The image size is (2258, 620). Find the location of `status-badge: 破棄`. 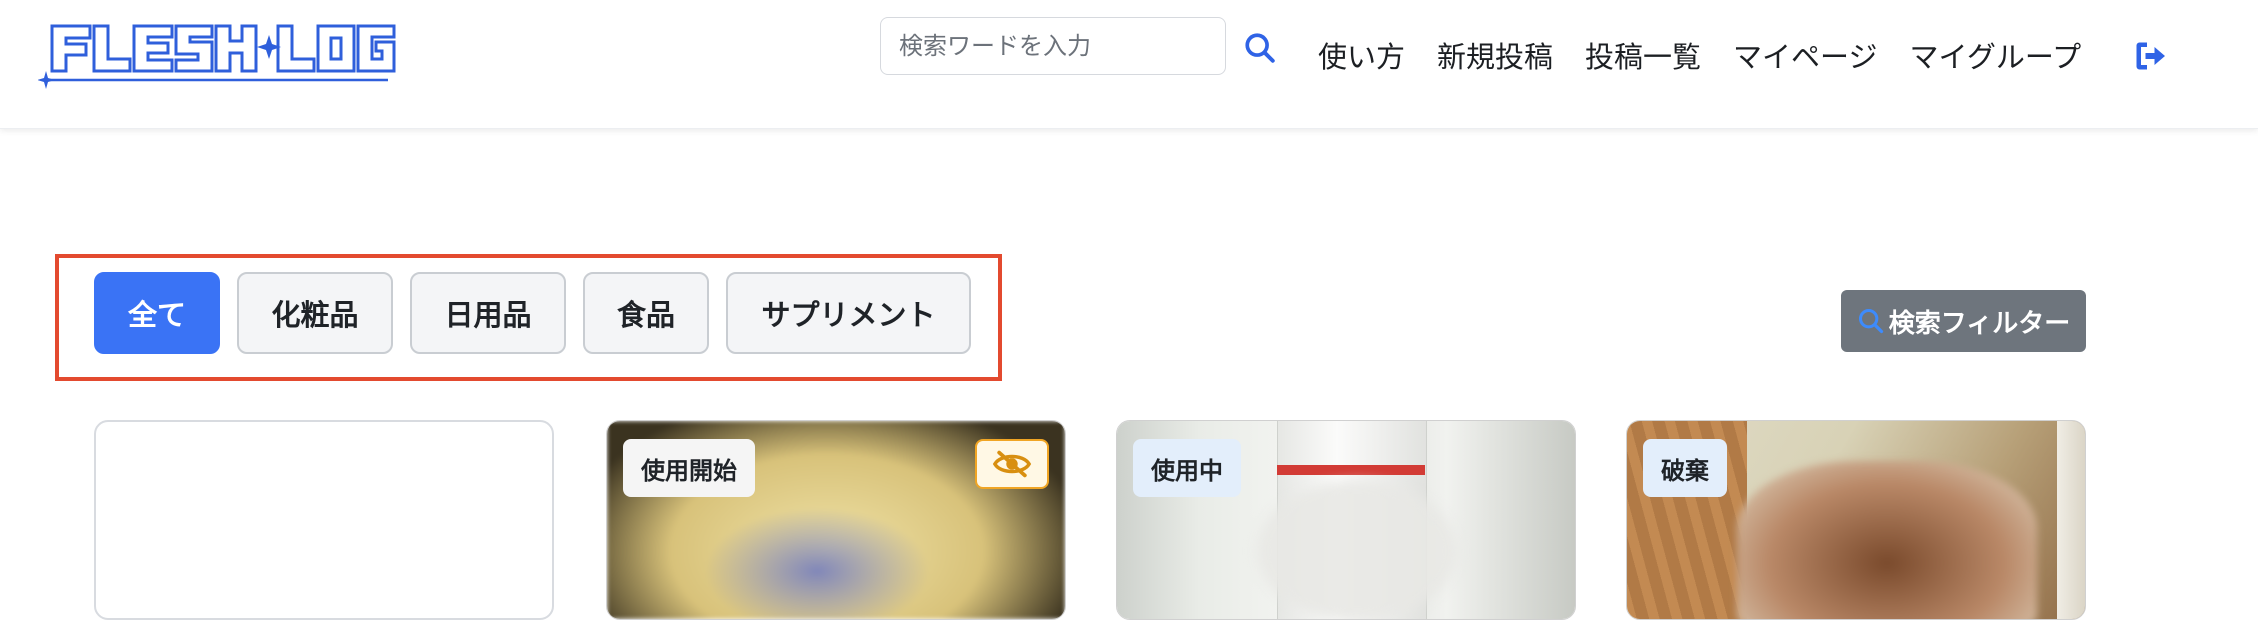

status-badge: 破棄 is located at coordinates (1685, 468).